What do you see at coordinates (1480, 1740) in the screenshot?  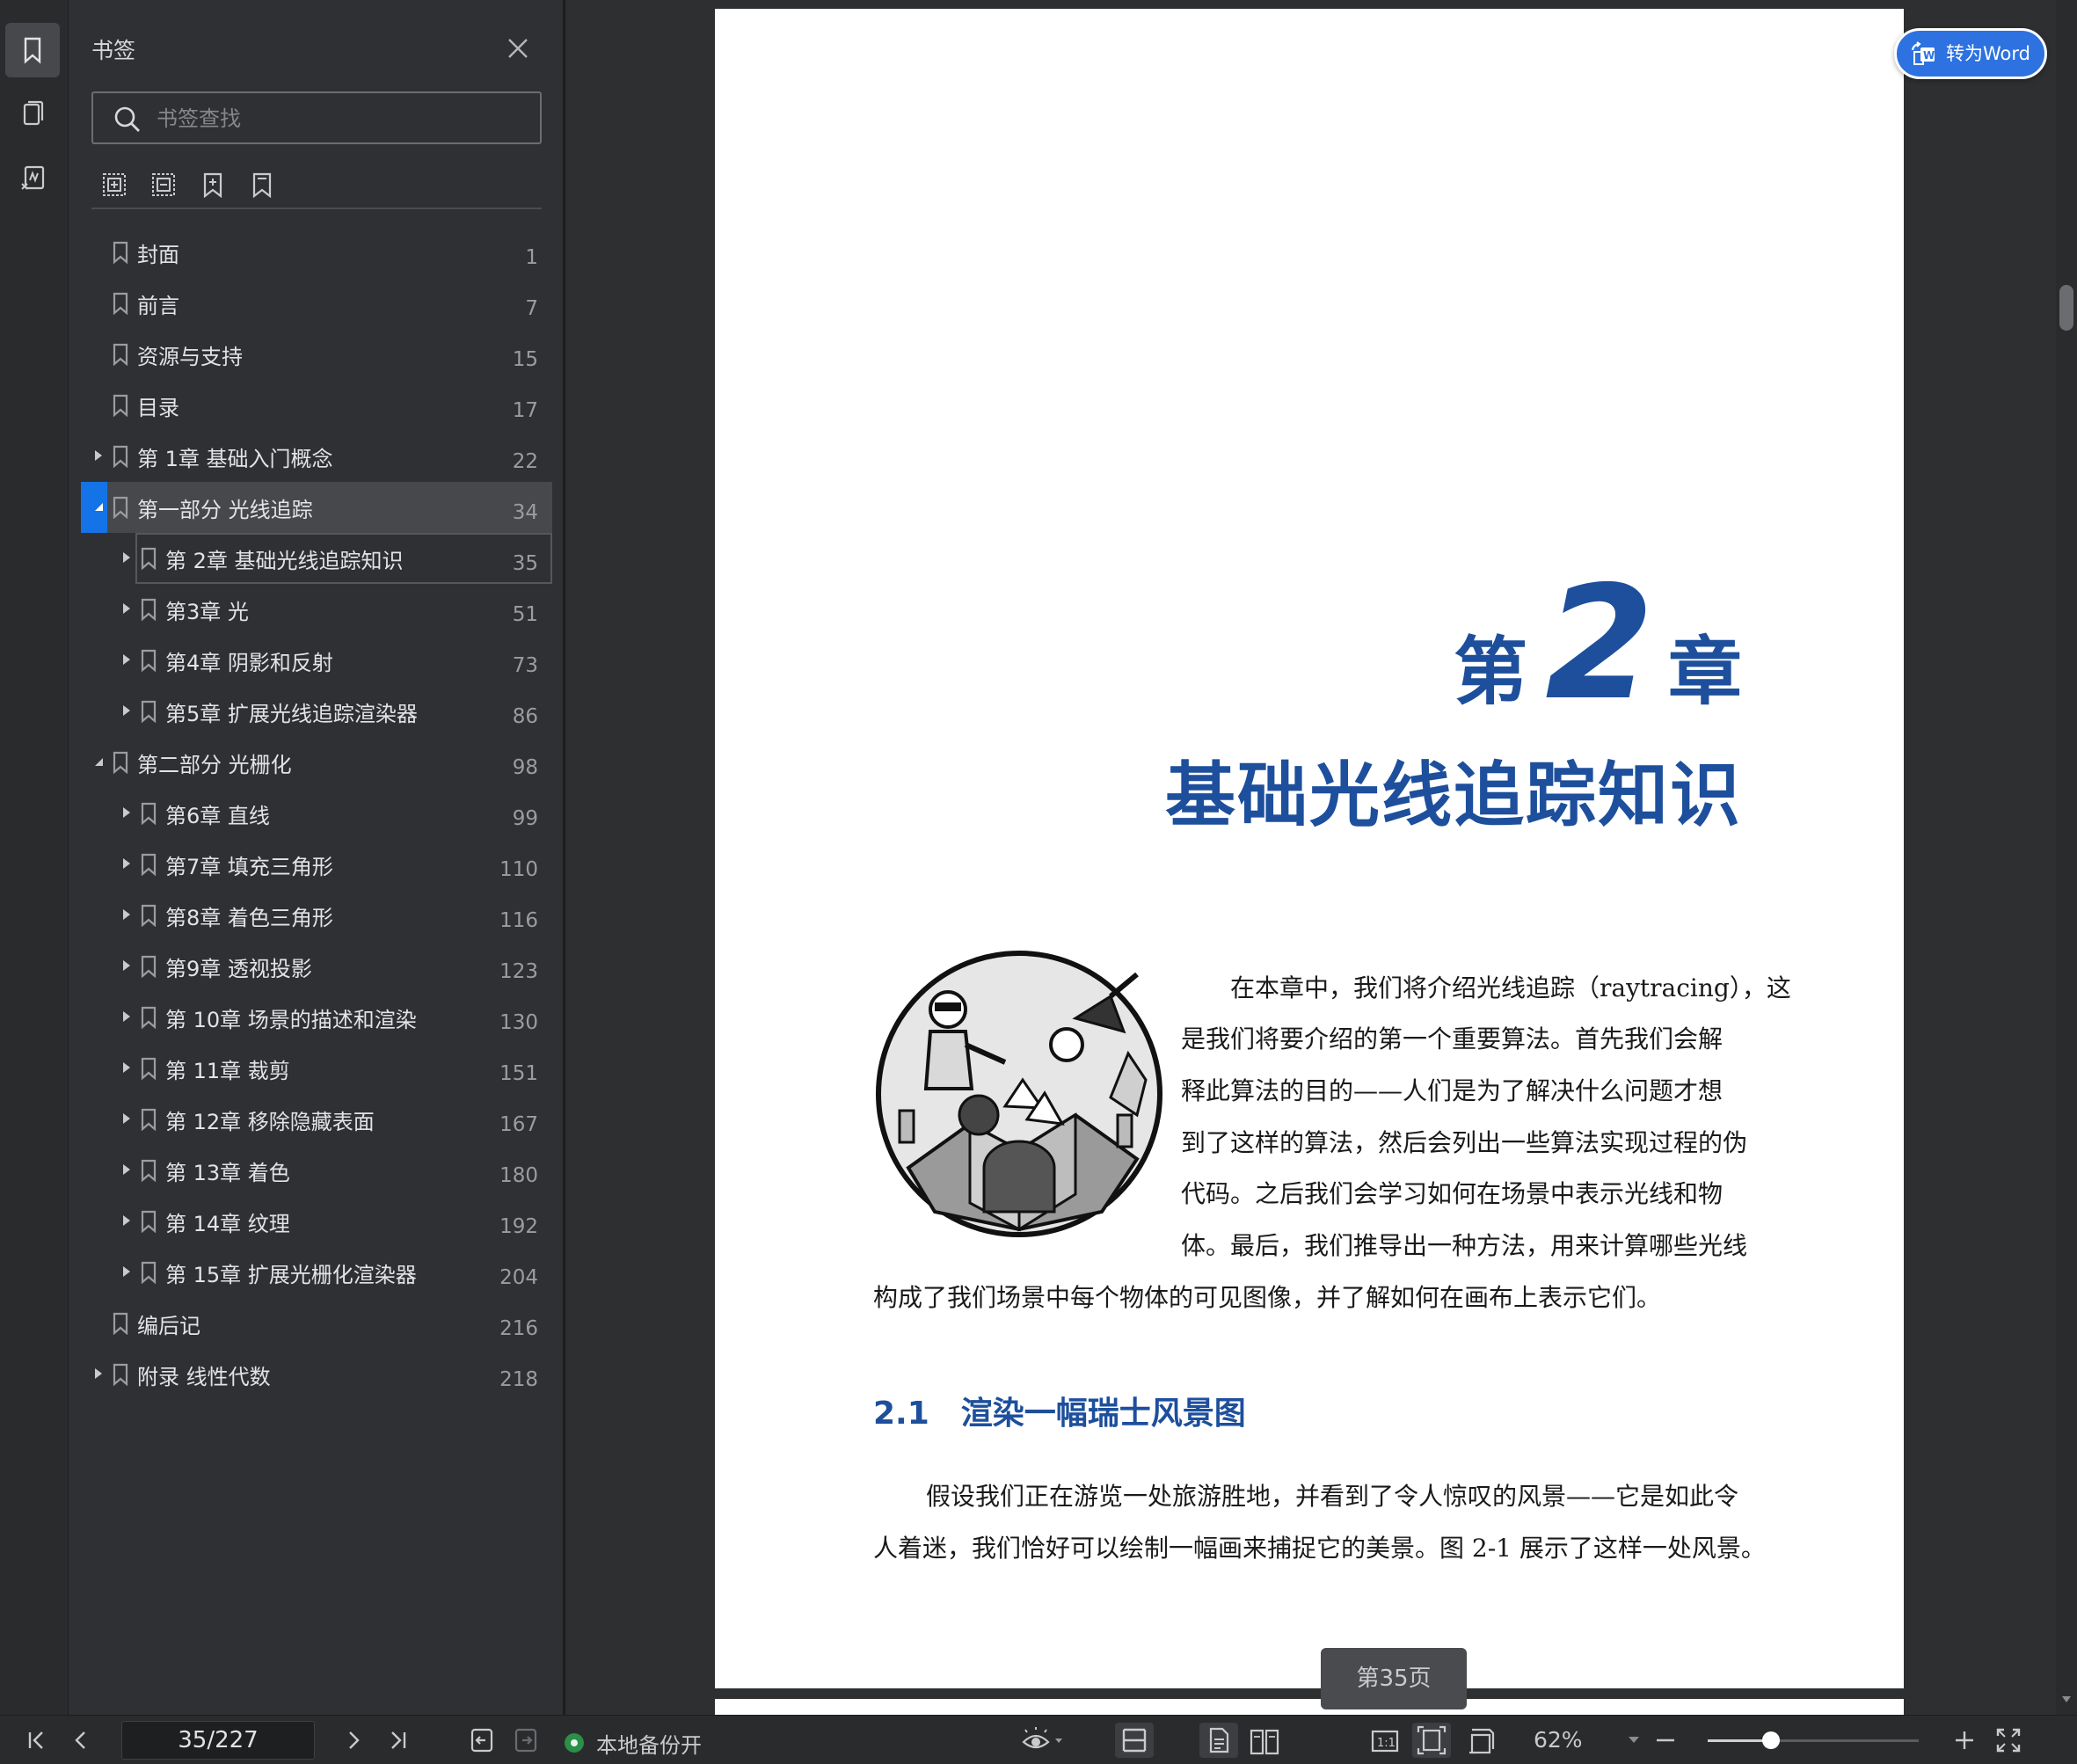 I see `fit-width-button` at bounding box center [1480, 1740].